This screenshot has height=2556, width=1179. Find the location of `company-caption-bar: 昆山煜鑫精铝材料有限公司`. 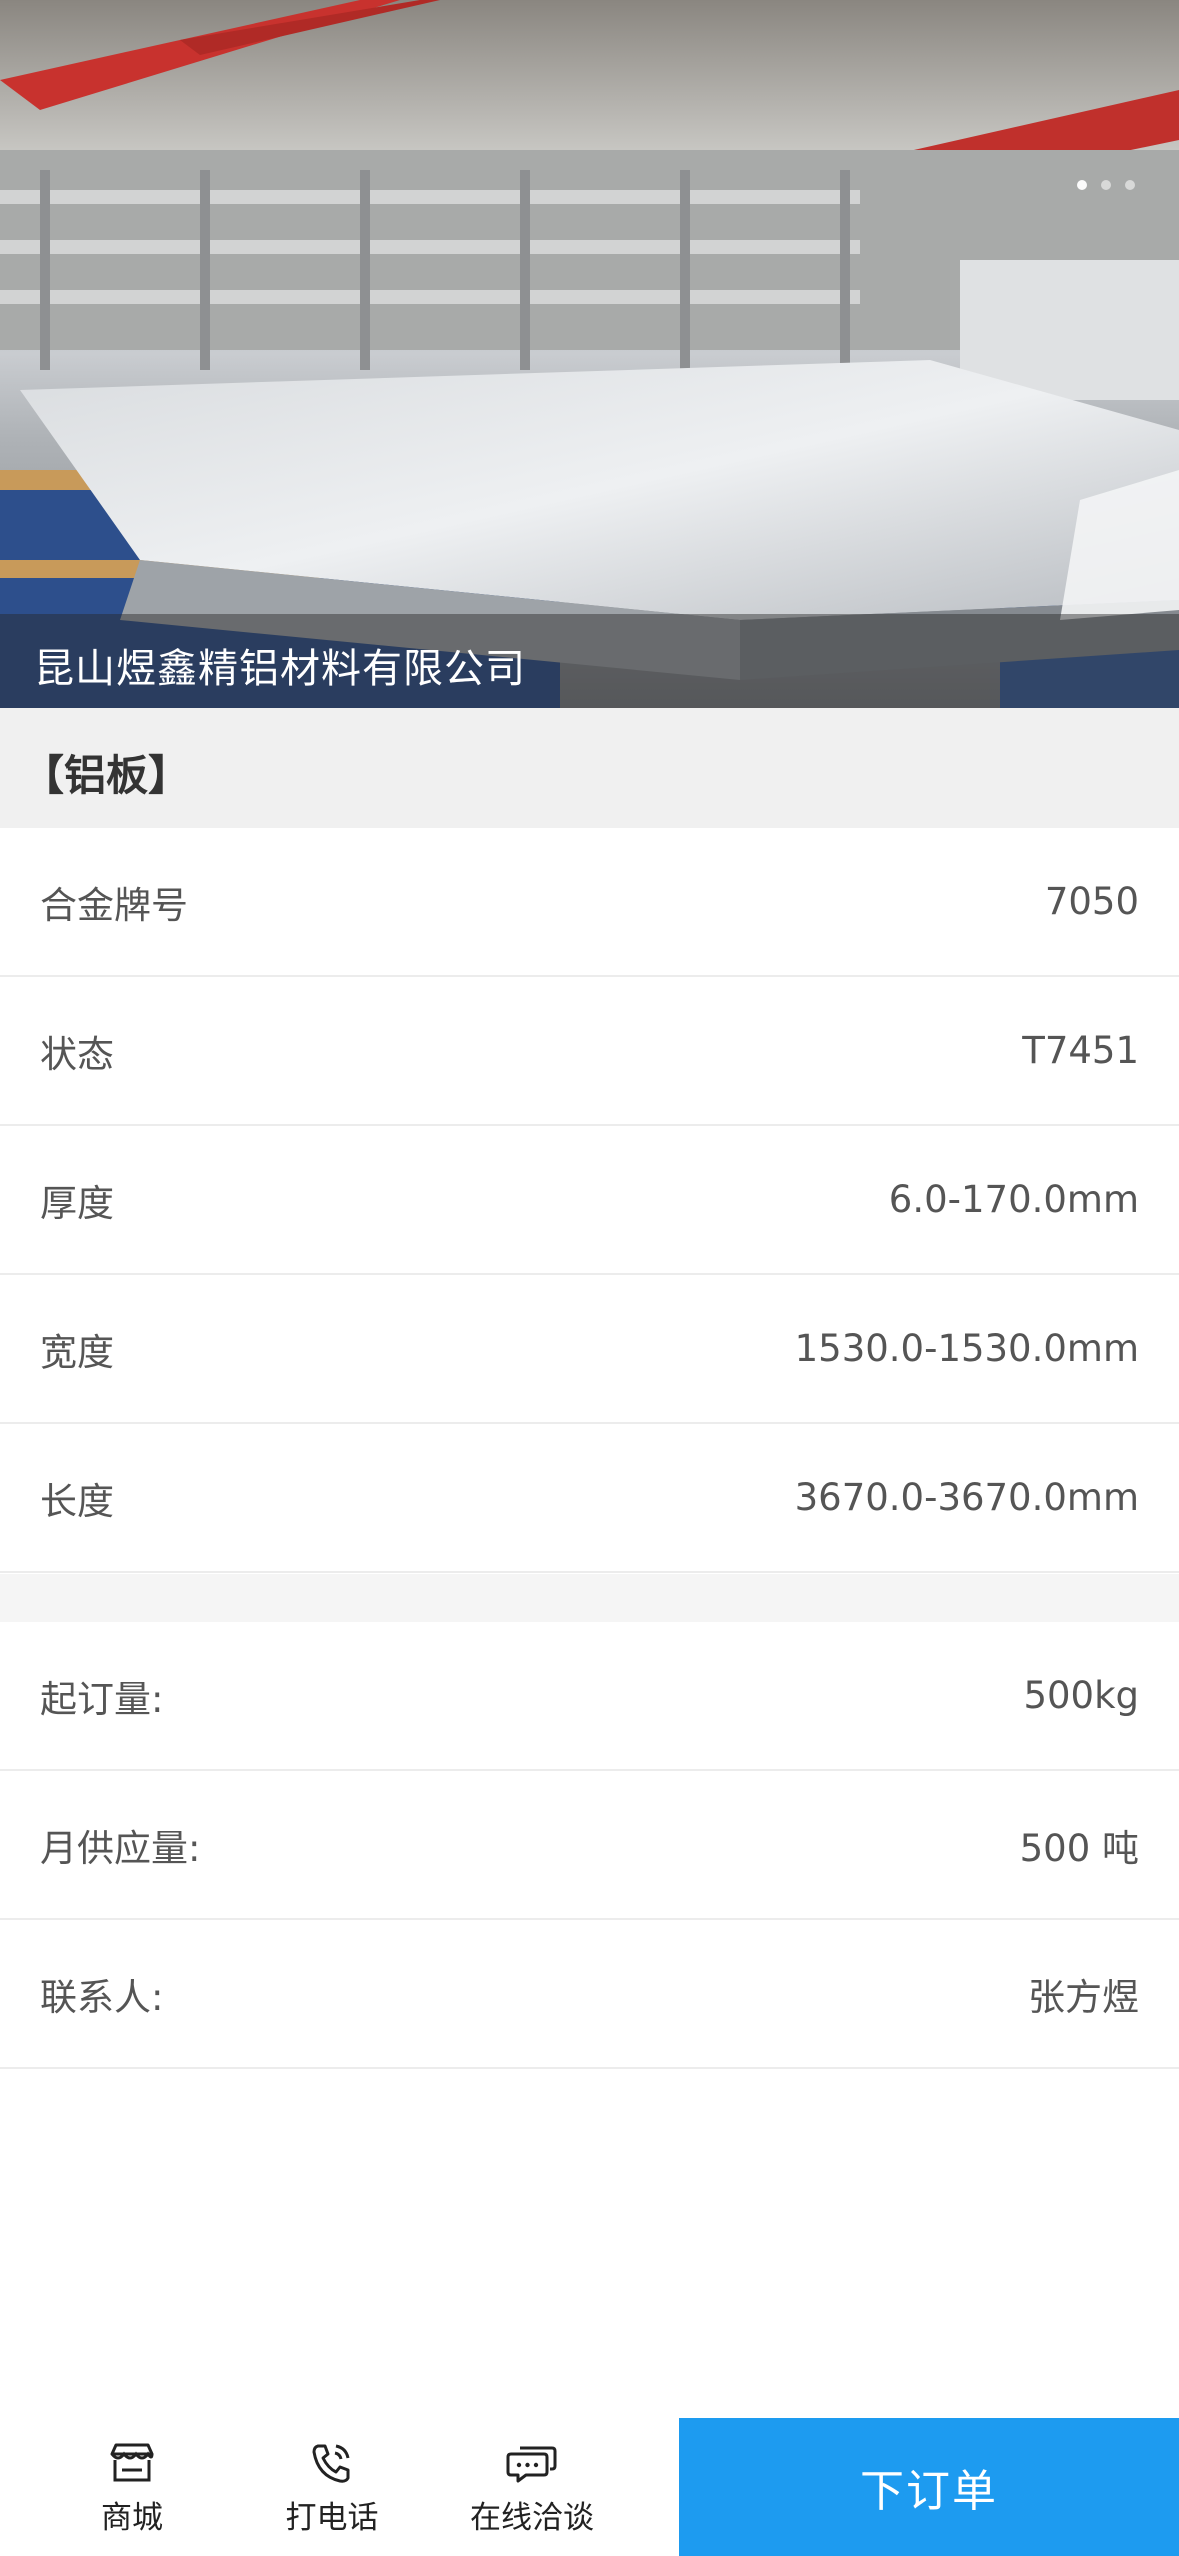

company-caption-bar: 昆山煜鑫精铝材料有限公司 is located at coordinates (589, 661).